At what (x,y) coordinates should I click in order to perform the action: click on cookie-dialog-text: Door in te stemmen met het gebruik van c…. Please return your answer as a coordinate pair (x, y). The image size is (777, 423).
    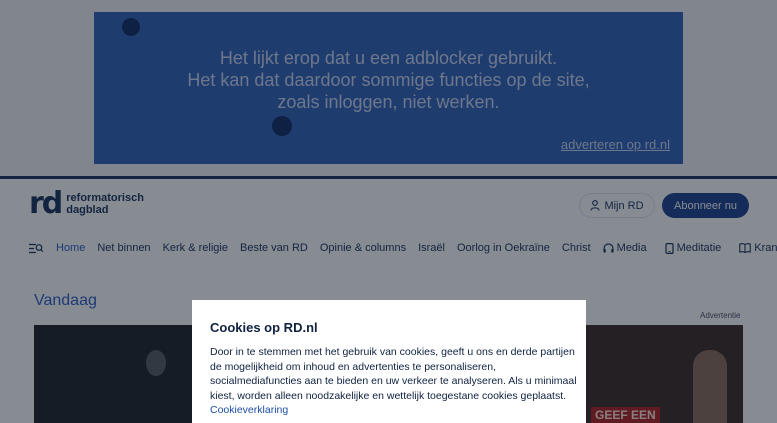
    Looking at the image, I should click on (393, 381).